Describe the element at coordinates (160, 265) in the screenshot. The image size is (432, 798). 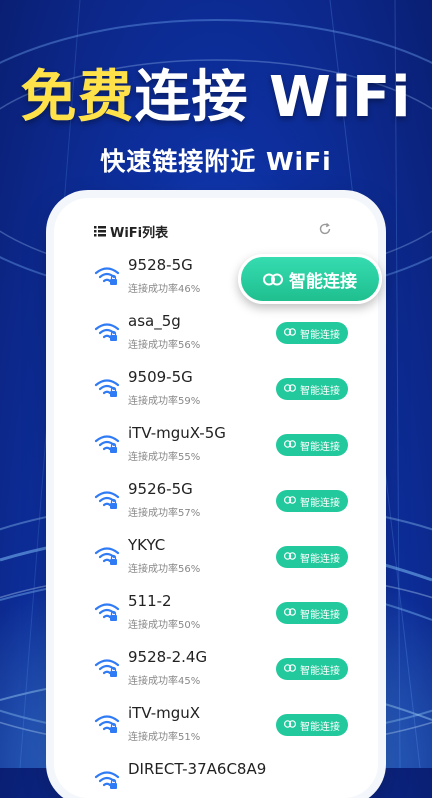
I see `wifi-ssid: 9528-5G` at that location.